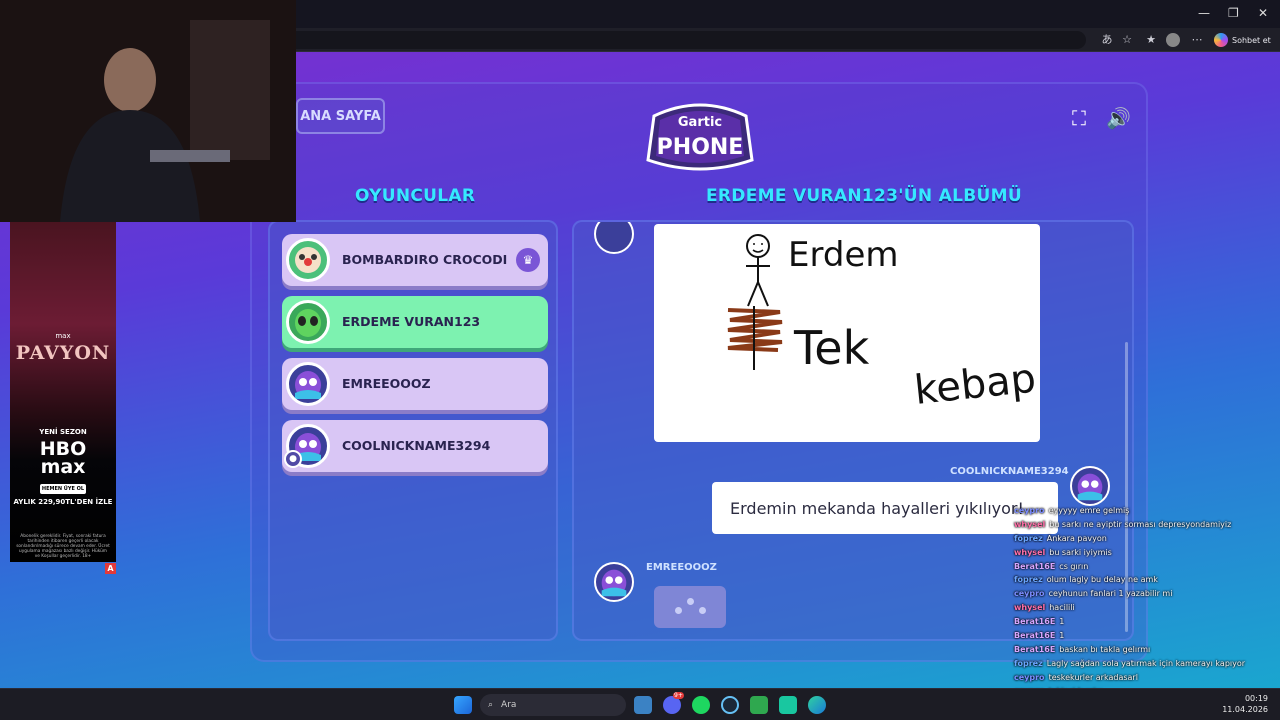  What do you see at coordinates (690, 607) in the screenshot?
I see `typing-indicator` at bounding box center [690, 607].